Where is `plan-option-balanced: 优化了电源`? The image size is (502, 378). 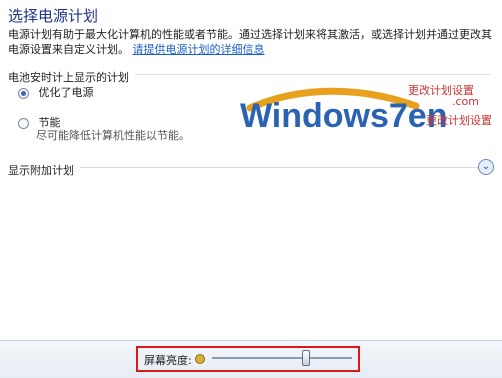
plan-option-balanced: 优化了电源 is located at coordinates (56, 92).